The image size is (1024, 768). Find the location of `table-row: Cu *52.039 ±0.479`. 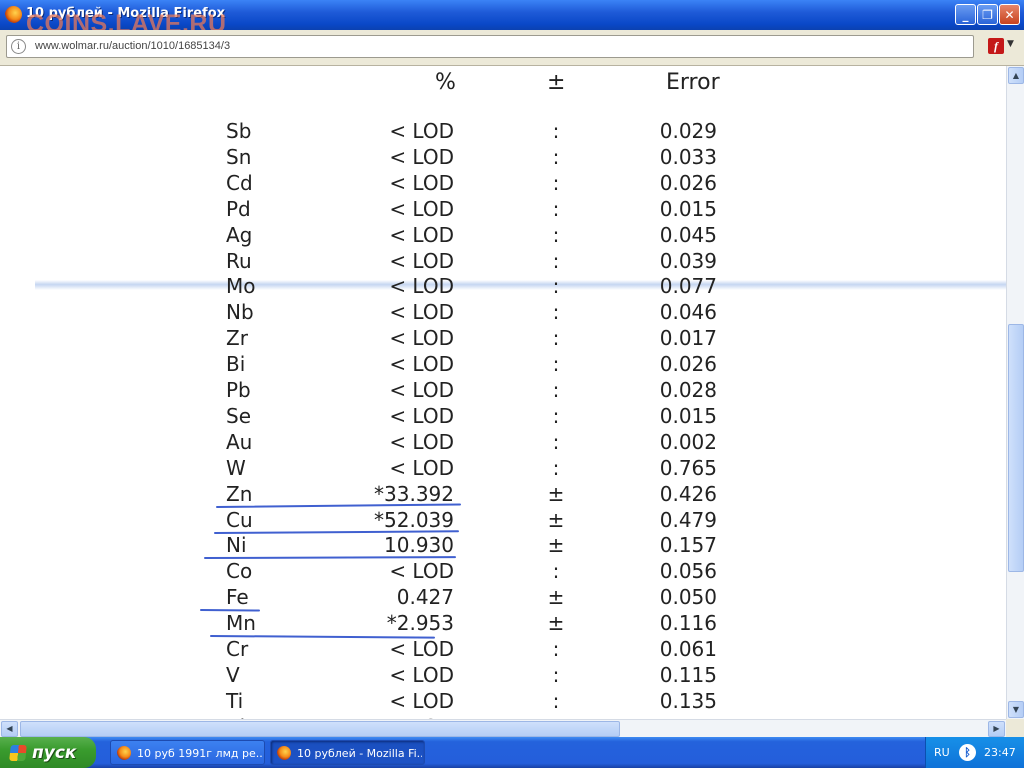

table-row: Cu *52.039 ±0.479 is located at coordinates (503, 521).